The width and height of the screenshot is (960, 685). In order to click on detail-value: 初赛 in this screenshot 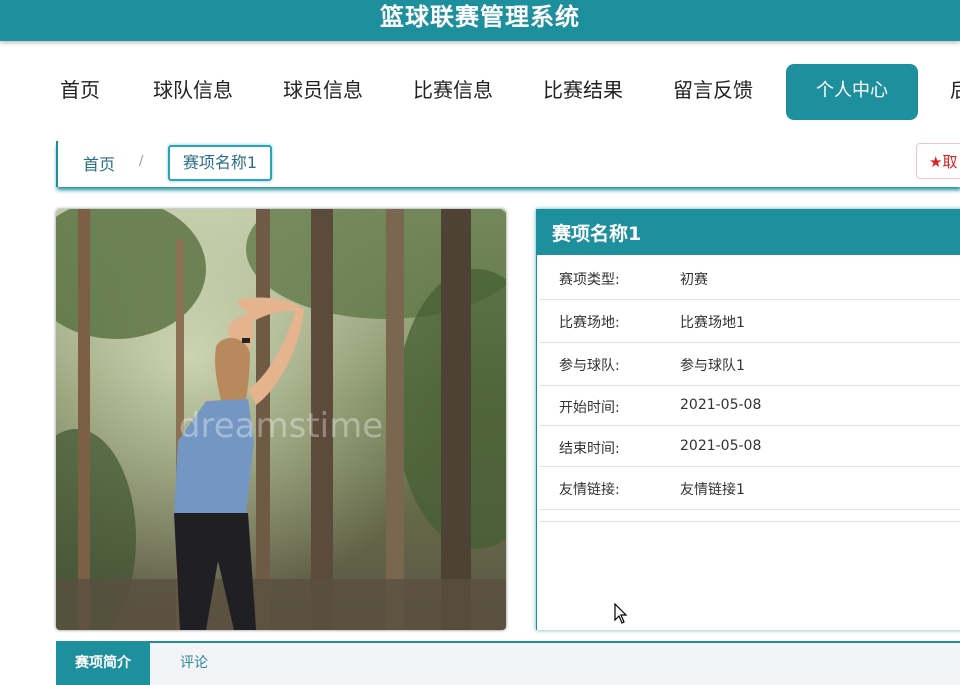, I will do `click(694, 280)`.